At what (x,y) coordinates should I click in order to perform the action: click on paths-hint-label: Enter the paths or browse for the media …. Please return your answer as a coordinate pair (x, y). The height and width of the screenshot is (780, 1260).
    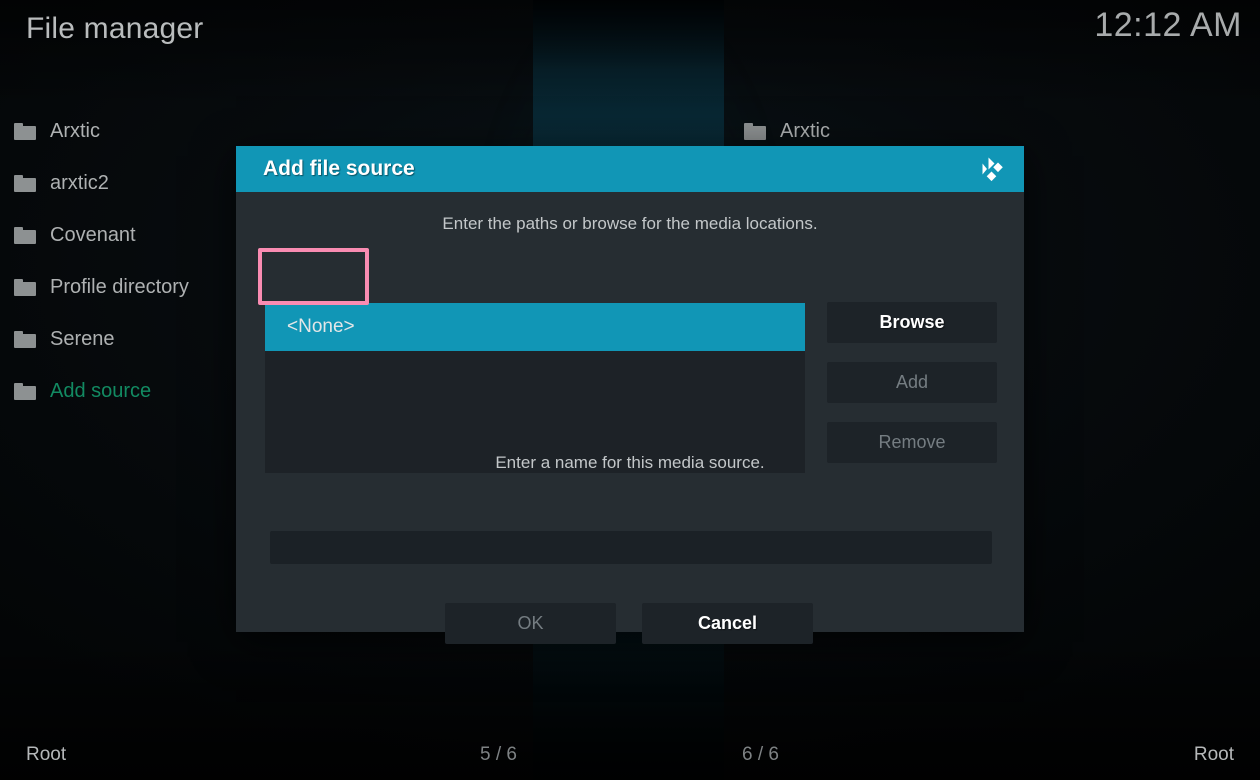
    Looking at the image, I should click on (630, 223).